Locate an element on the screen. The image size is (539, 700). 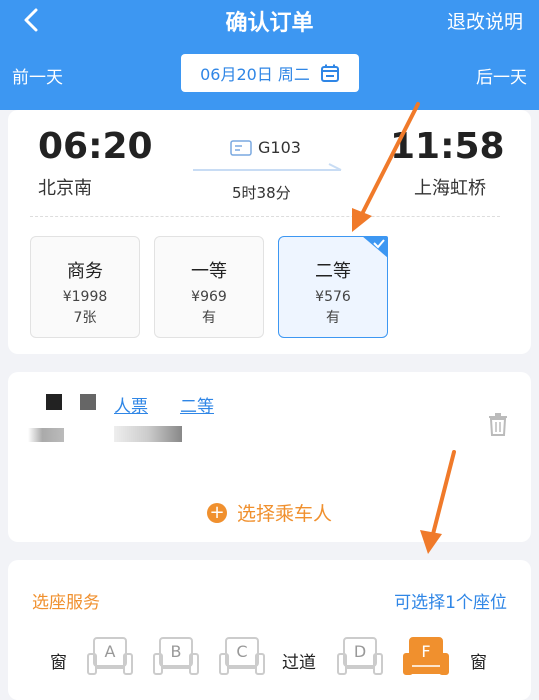
seat-class-name: 二等 is located at coordinates (333, 271).